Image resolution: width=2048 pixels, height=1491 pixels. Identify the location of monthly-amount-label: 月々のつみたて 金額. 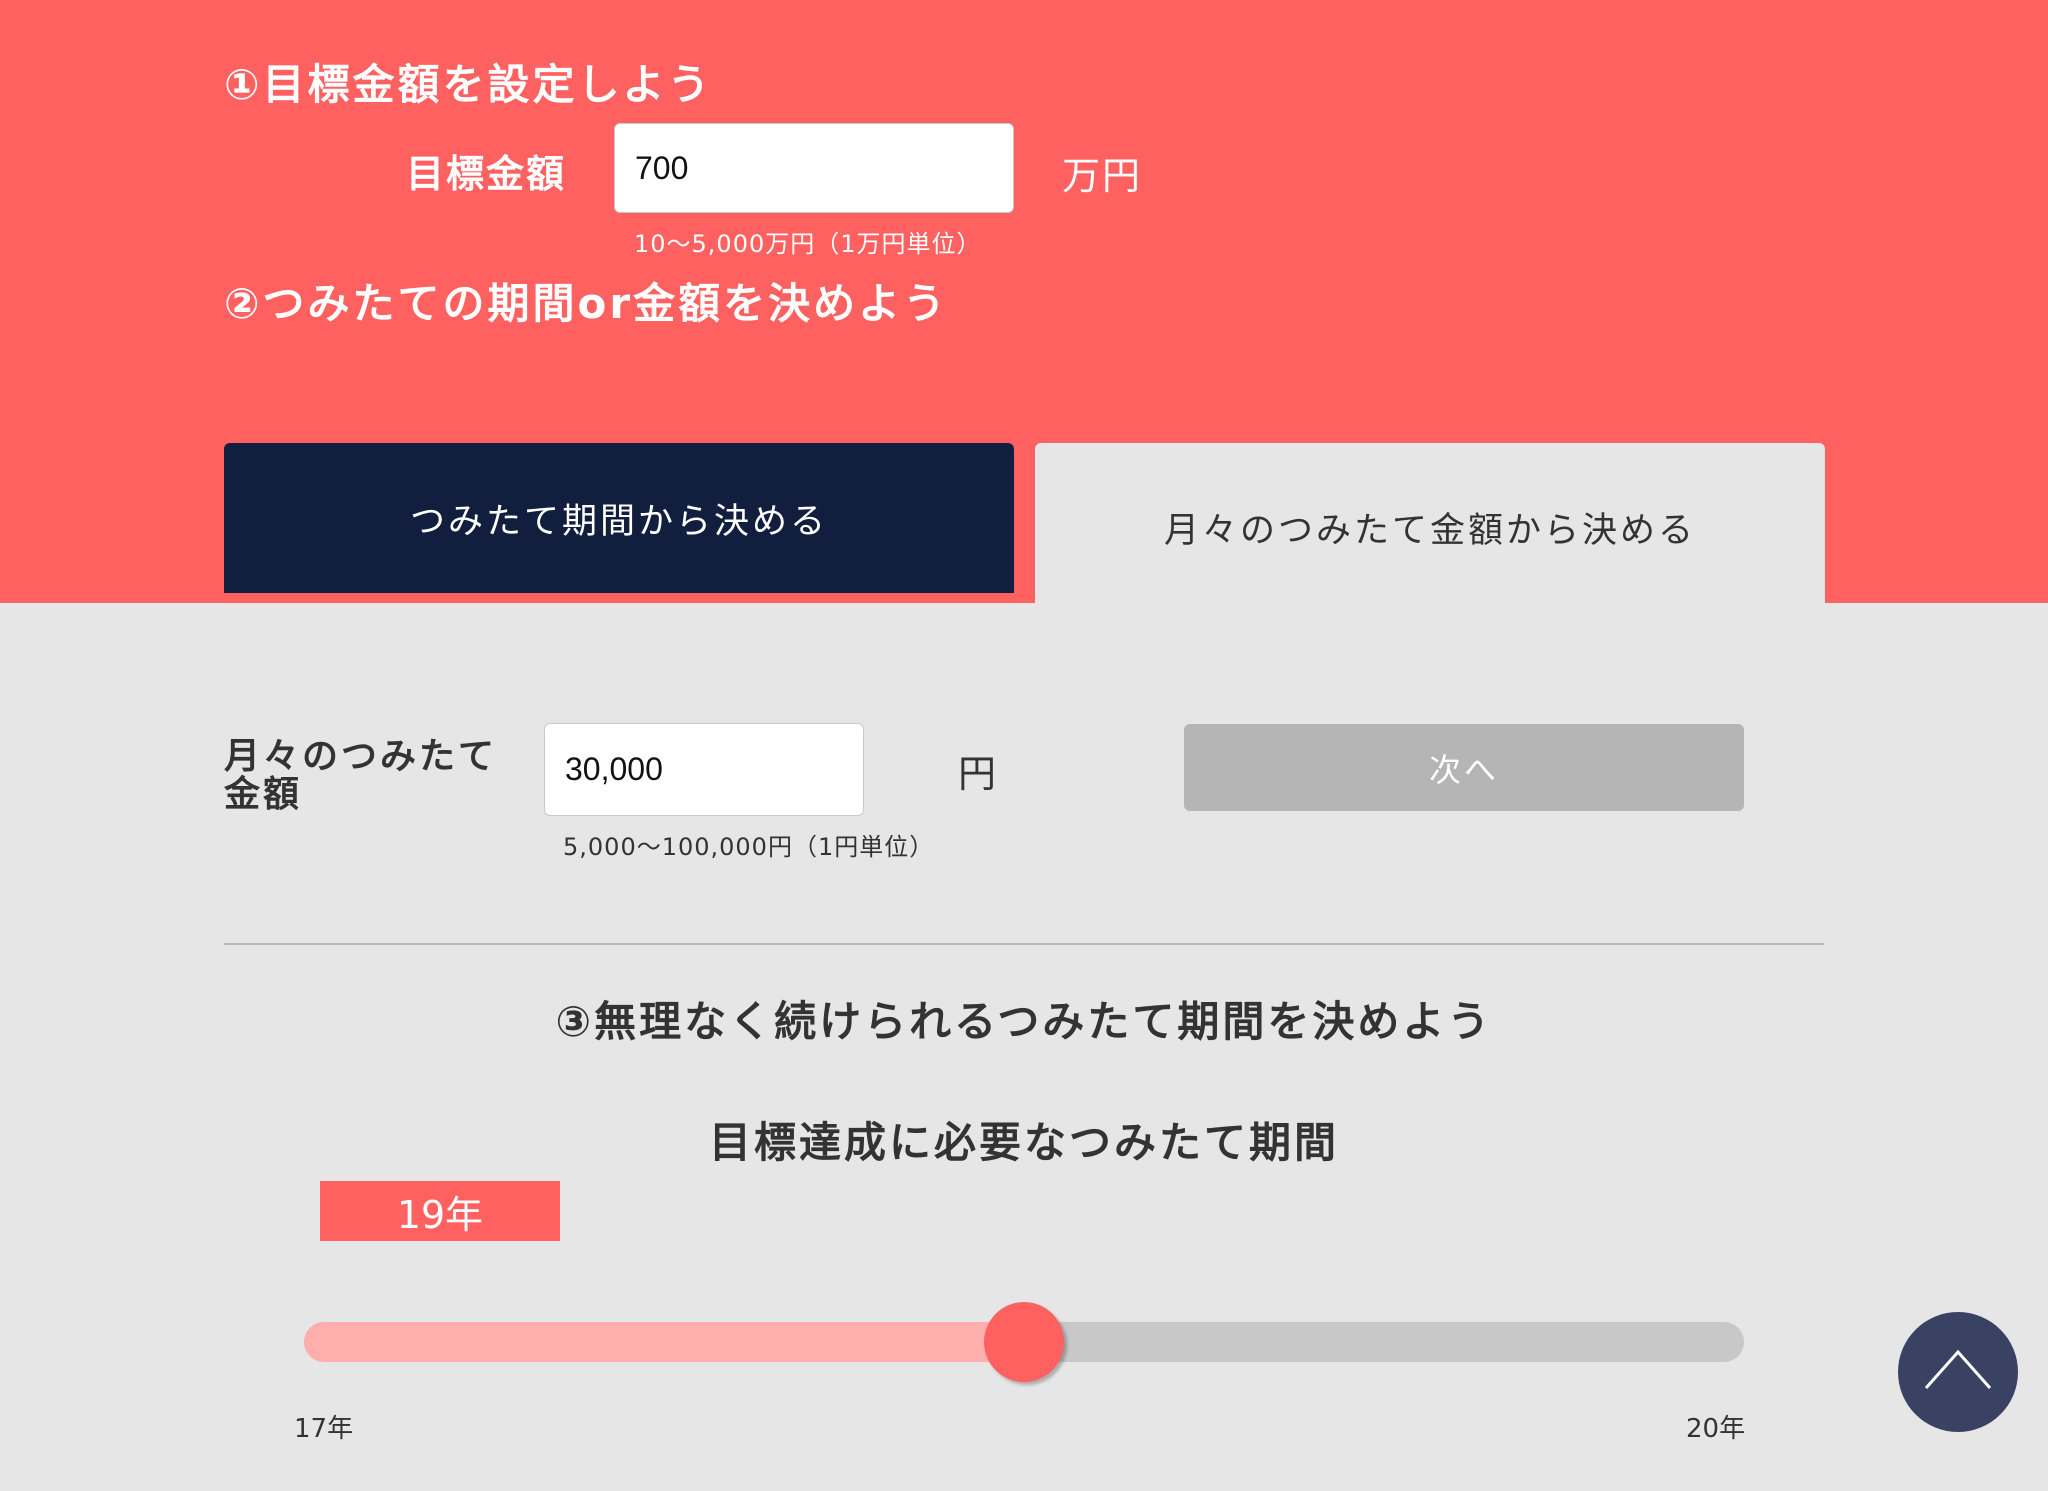
(360, 776).